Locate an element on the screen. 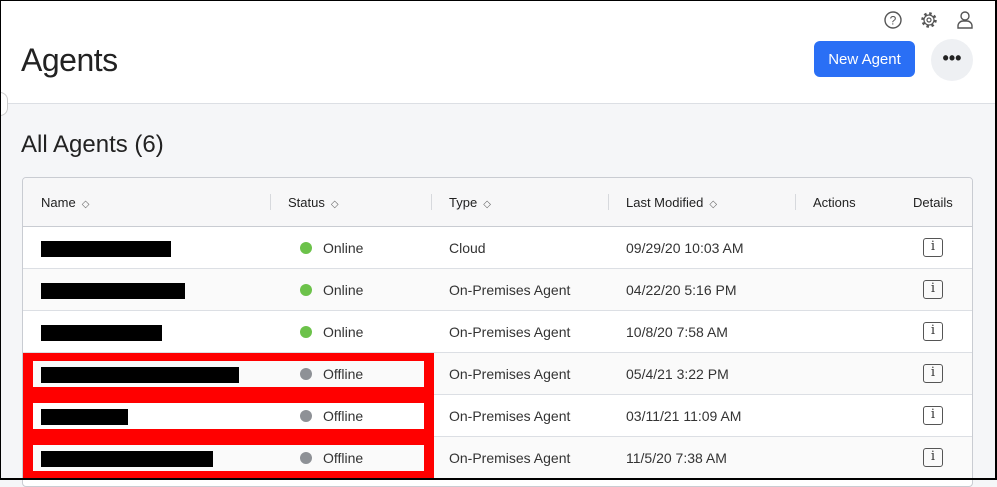  column-header-name: Name ◇ is located at coordinates (65, 202).